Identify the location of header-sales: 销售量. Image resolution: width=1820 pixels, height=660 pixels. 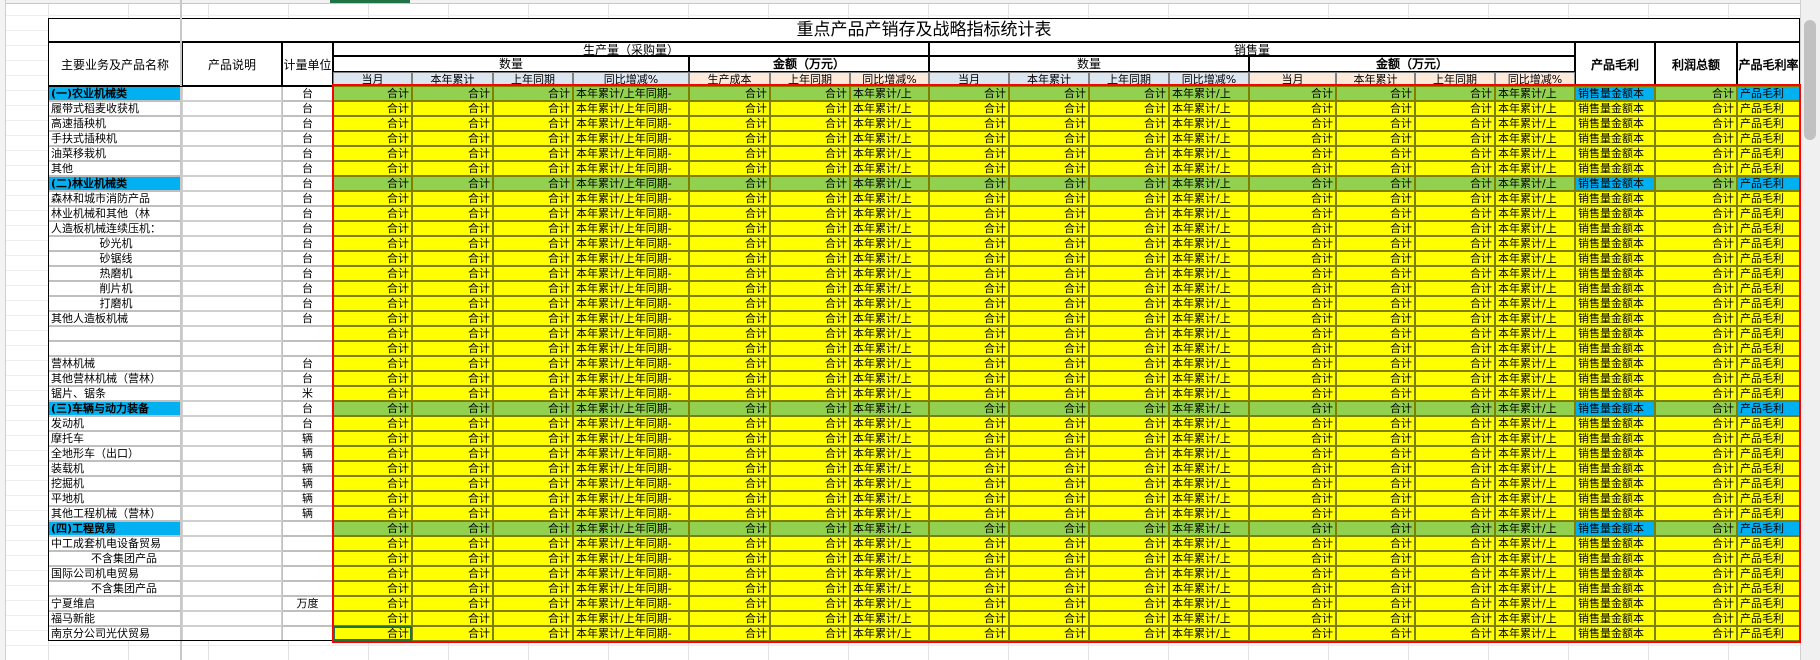
(1252, 49).